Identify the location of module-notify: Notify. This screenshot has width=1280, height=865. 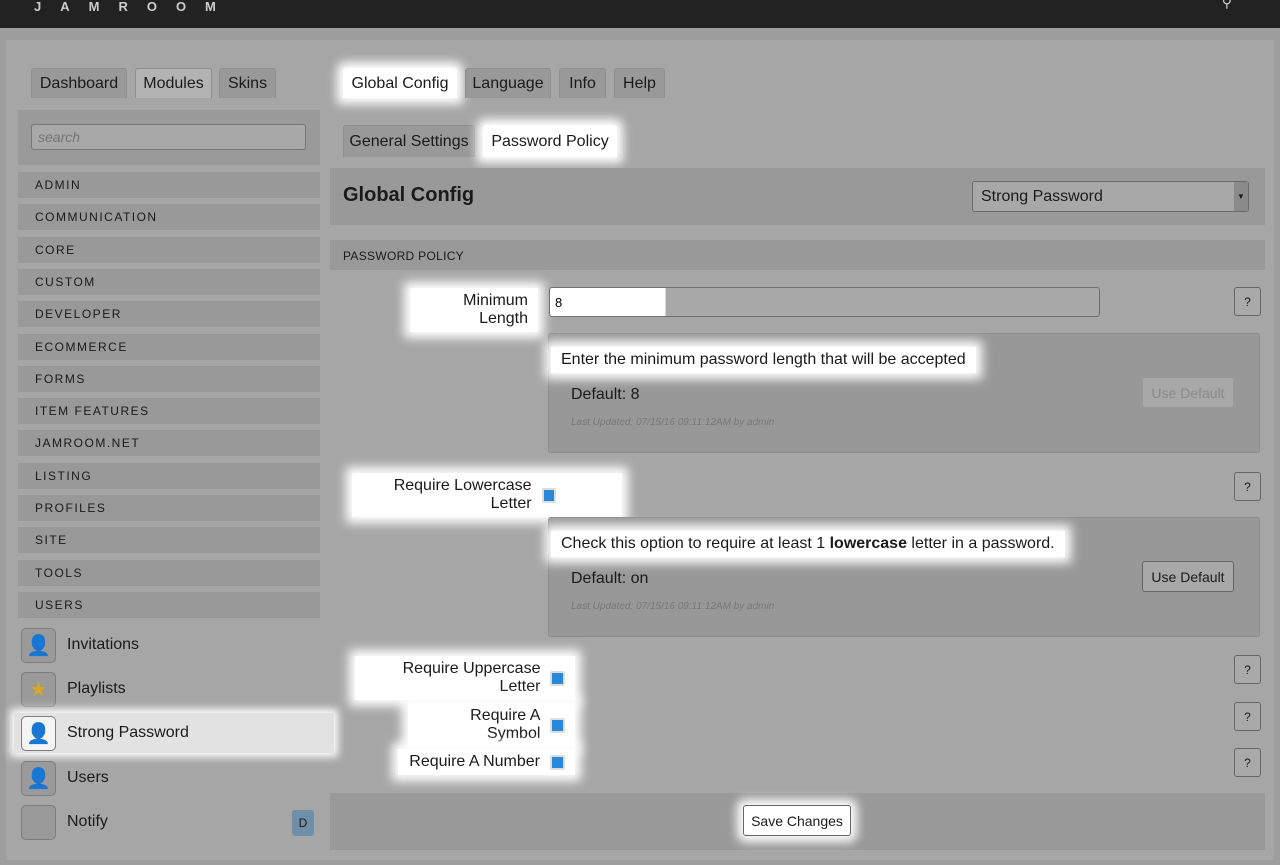
(169, 822).